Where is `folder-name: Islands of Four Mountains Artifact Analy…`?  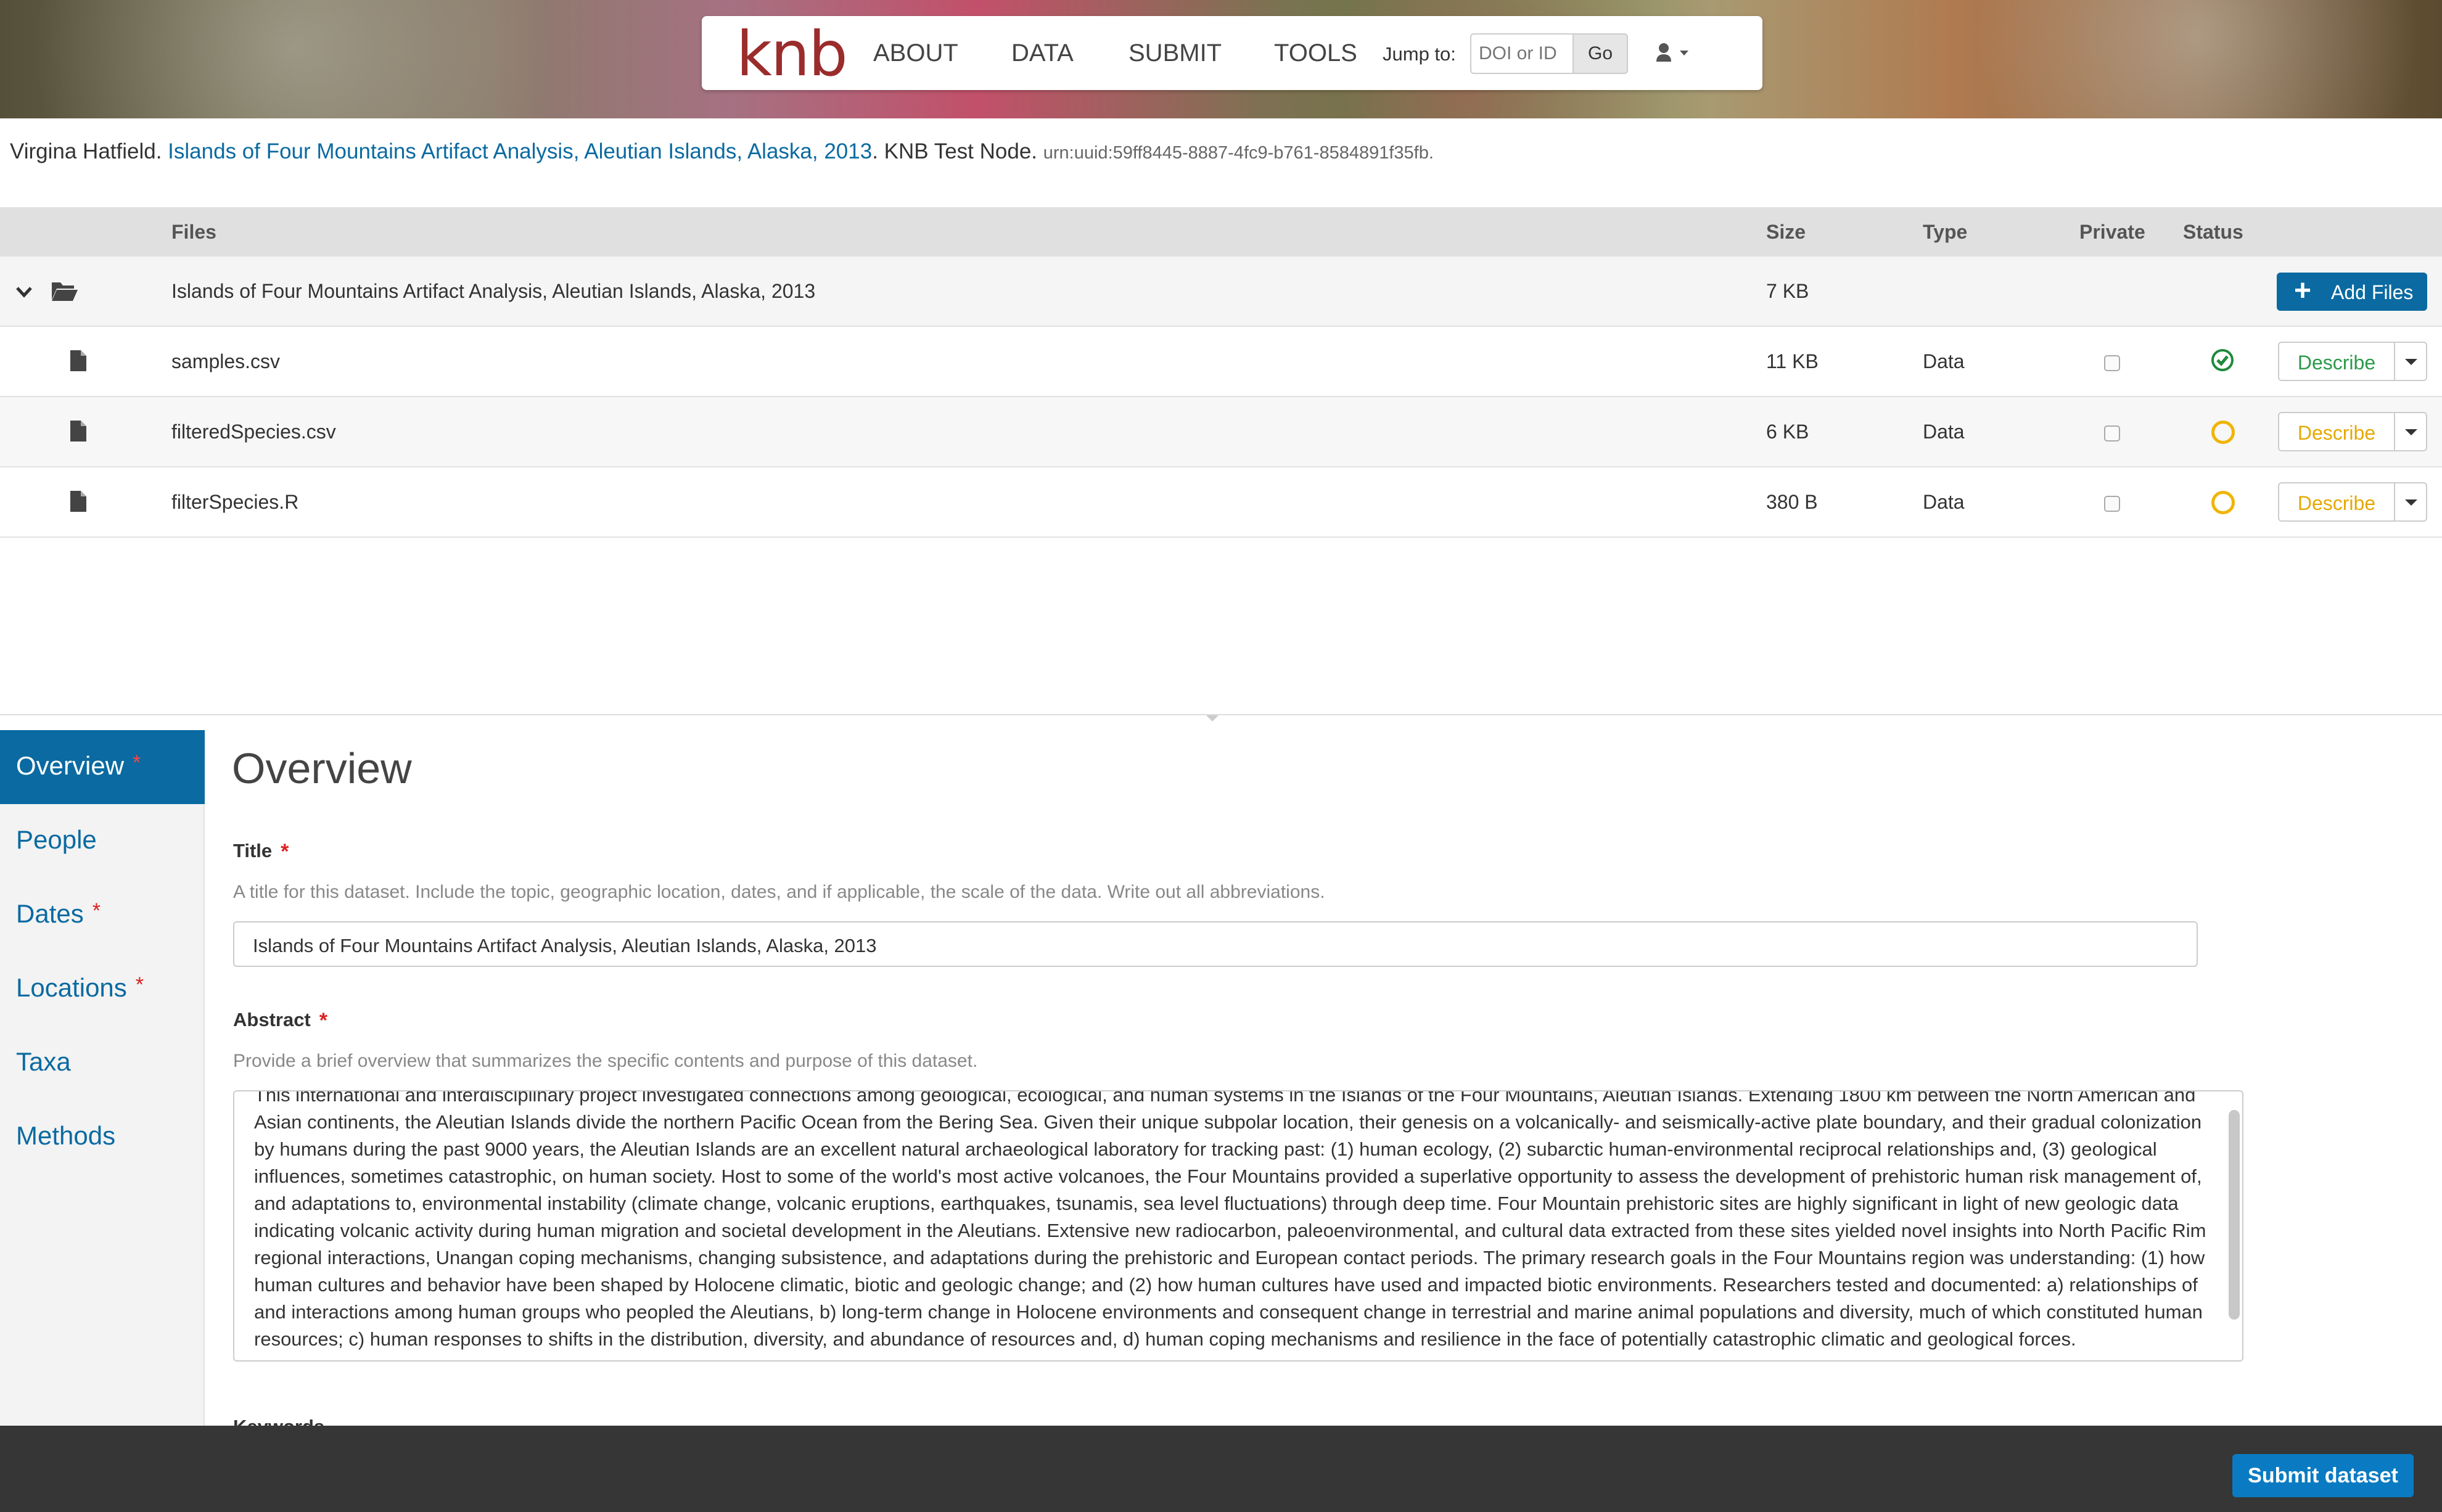
folder-name: Islands of Four Mountains Artifact Analy… is located at coordinates (494, 291).